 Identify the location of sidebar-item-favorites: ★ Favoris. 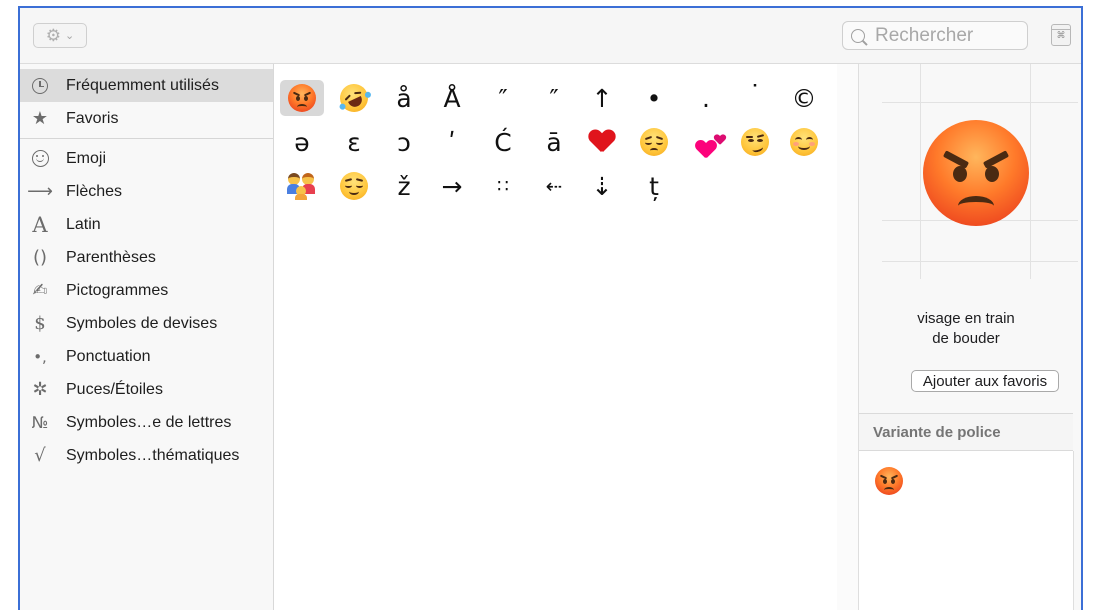
(146, 118).